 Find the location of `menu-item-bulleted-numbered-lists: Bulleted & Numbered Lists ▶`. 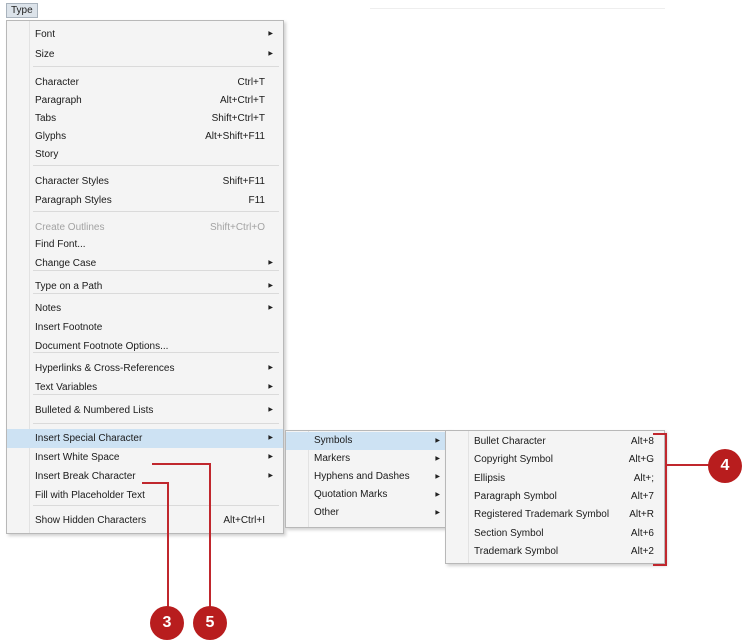

menu-item-bulleted-numbered-lists: Bulleted & Numbered Lists ▶ is located at coordinates (145, 410).